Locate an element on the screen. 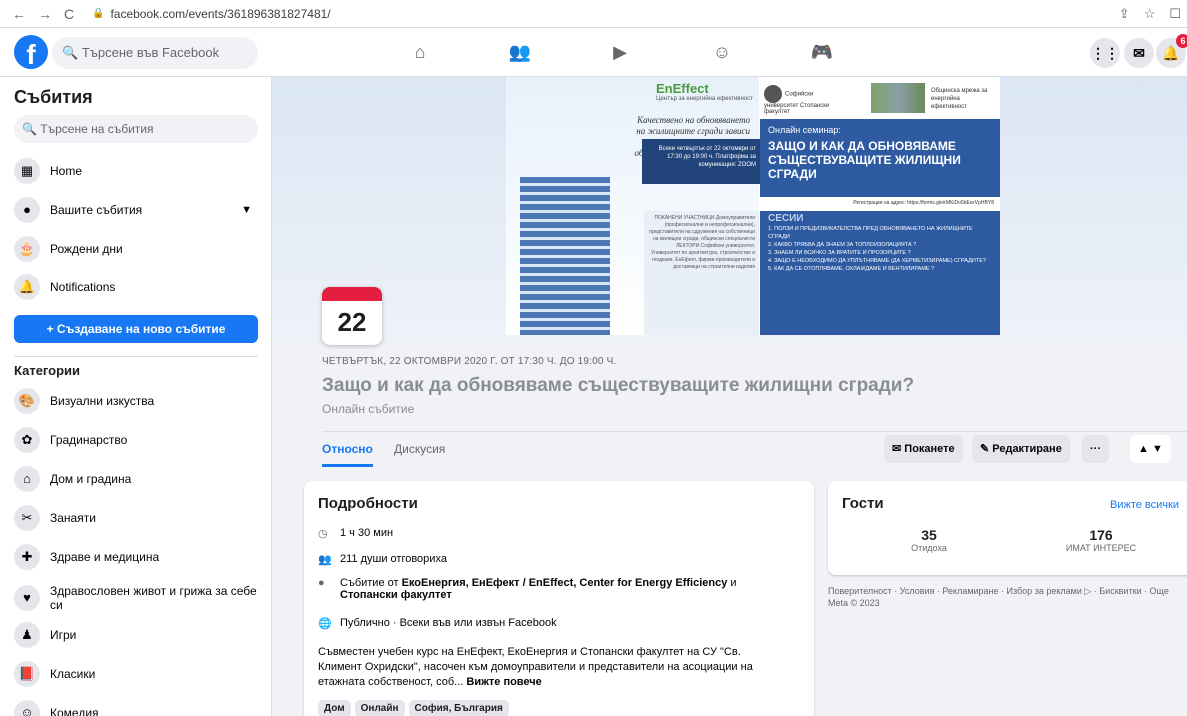 The image size is (1187, 716). star-icon: ☆ is located at coordinates (1150, 14).